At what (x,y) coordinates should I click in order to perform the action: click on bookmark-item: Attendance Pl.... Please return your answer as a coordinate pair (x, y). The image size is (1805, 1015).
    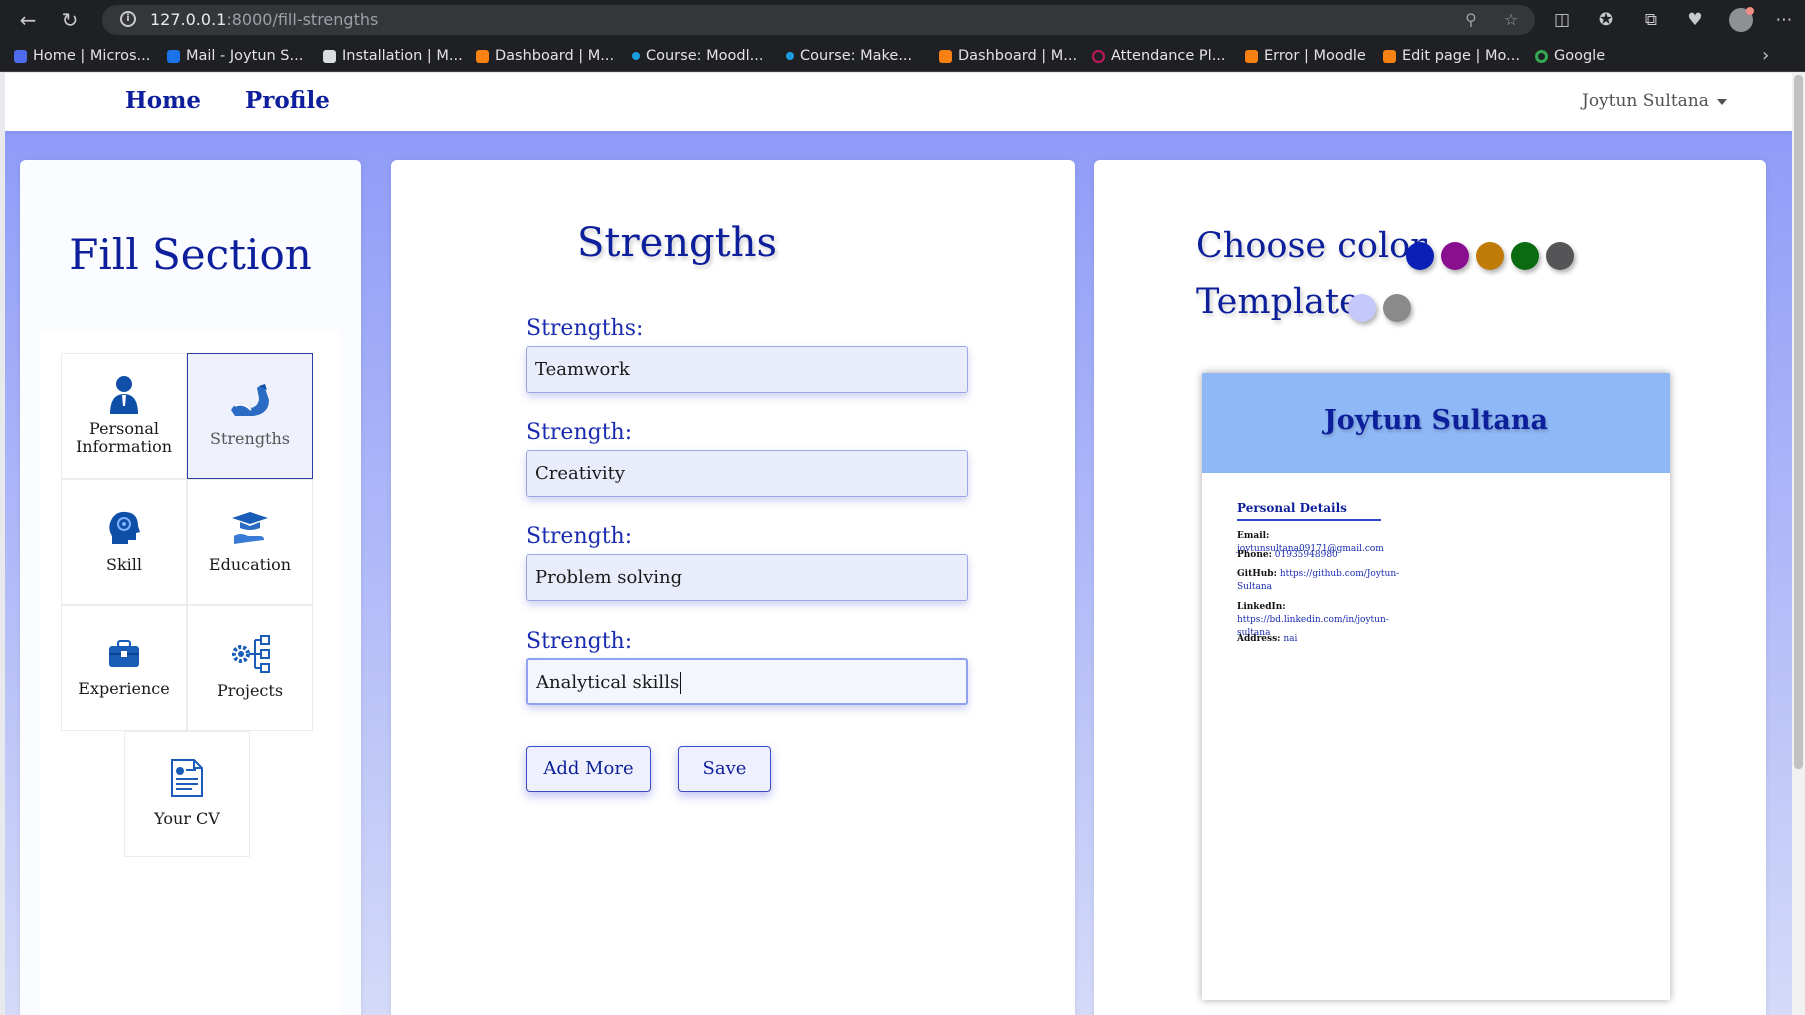
    Looking at the image, I should click on (1159, 56).